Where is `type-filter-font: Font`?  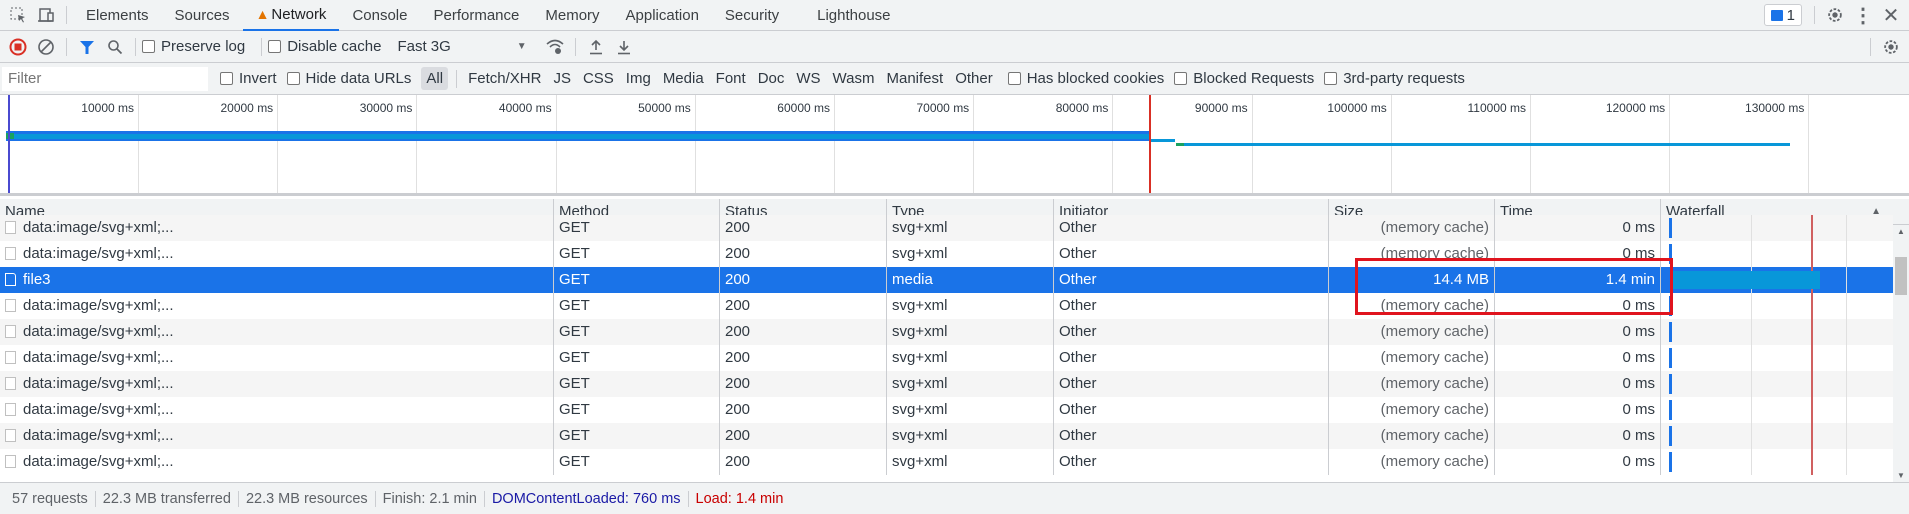
type-filter-font: Font is located at coordinates (731, 78).